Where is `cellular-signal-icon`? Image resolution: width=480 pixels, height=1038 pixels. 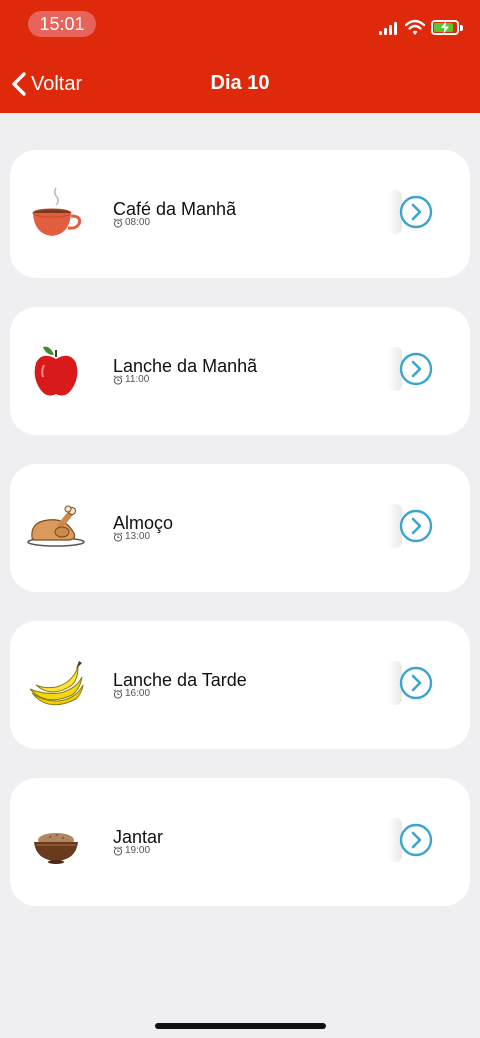
cellular-signal-icon is located at coordinates (389, 28).